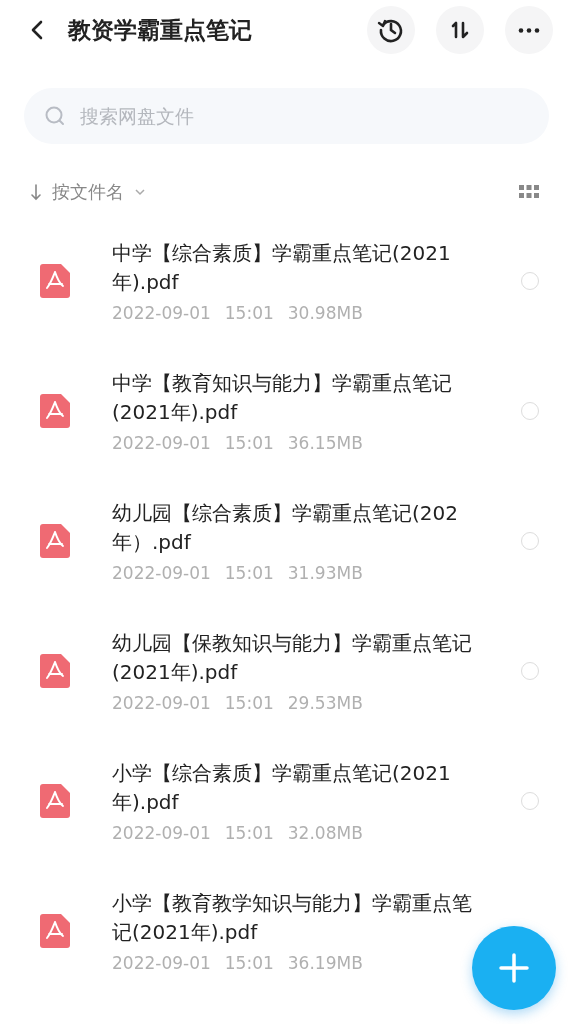 Image resolution: width=573 pixels, height=1024 pixels. I want to click on more-icon, so click(529, 30).